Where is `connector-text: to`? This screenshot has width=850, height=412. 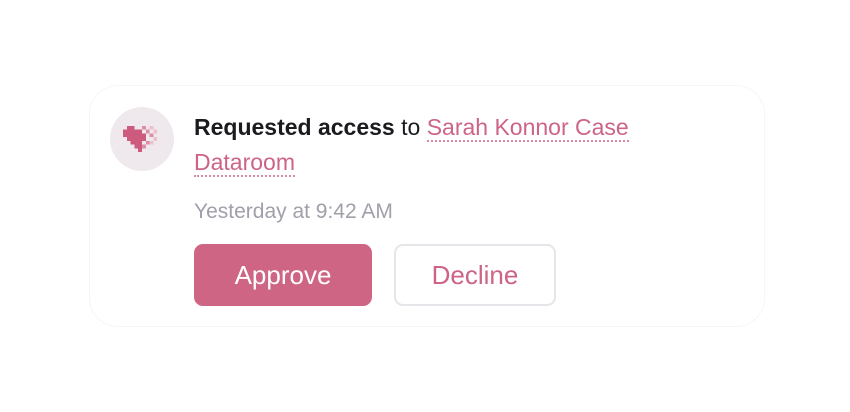 connector-text: to is located at coordinates (410, 127).